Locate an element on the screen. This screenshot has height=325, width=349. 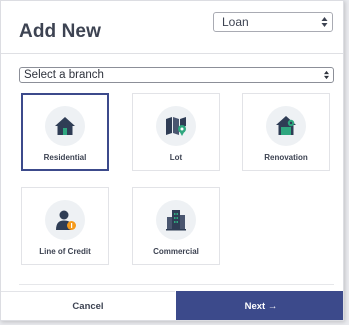
option-card-lot: Lot is located at coordinates (176, 132).